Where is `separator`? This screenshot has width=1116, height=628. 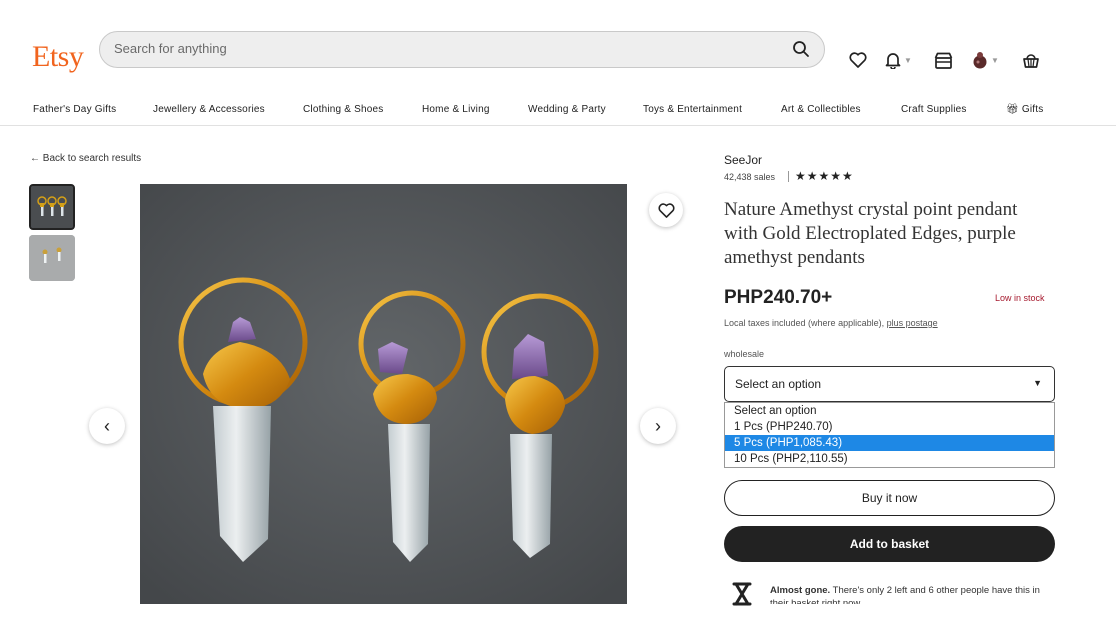
separator is located at coordinates (788, 176).